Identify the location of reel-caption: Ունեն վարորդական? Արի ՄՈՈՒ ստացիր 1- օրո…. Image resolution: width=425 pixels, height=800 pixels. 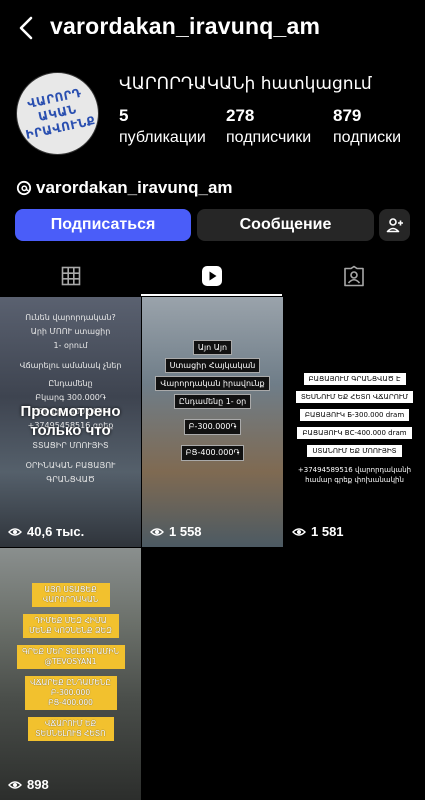
(70, 399).